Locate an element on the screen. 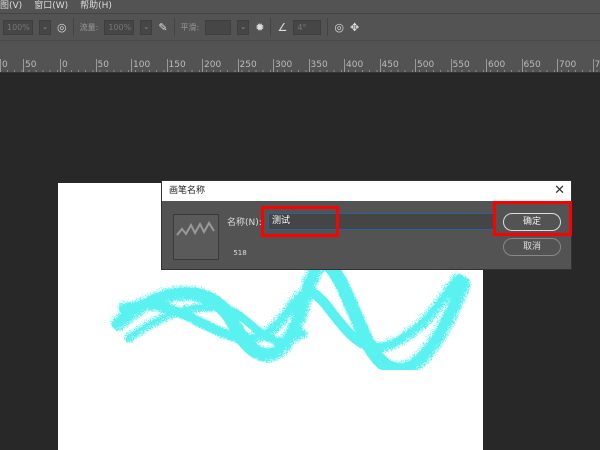  ruler-tick-label: 300 is located at coordinates (282, 65).